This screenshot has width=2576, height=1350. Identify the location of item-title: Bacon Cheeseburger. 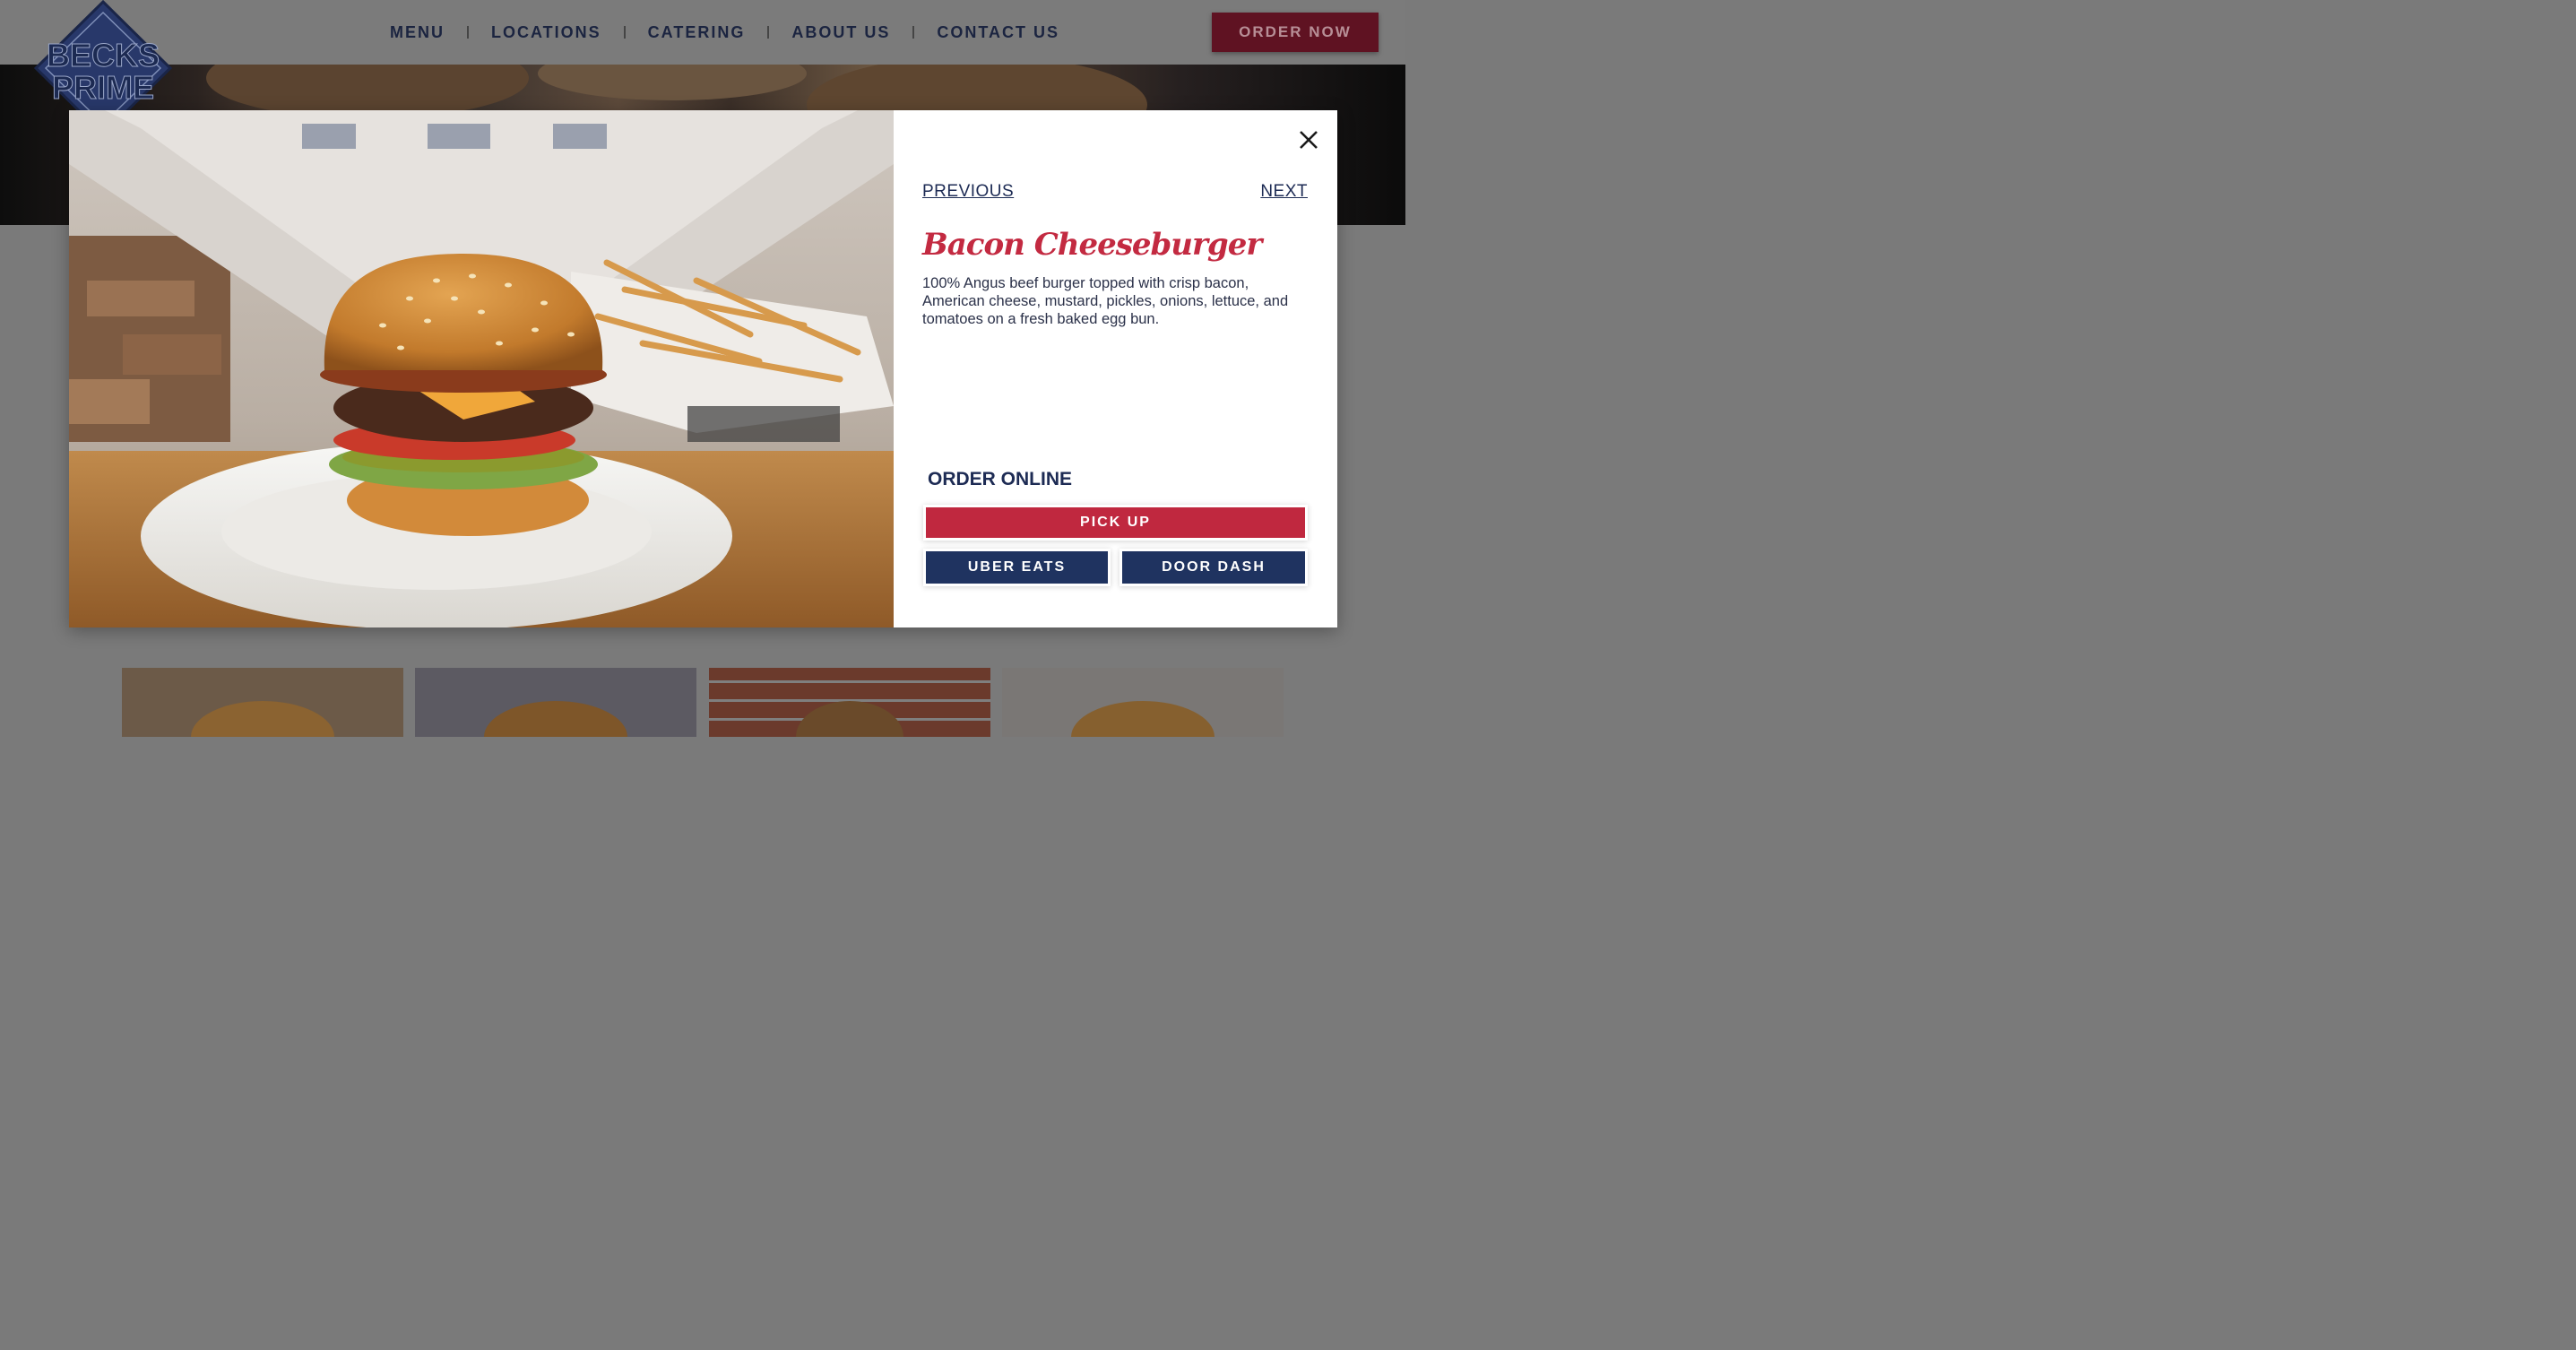
(1092, 245).